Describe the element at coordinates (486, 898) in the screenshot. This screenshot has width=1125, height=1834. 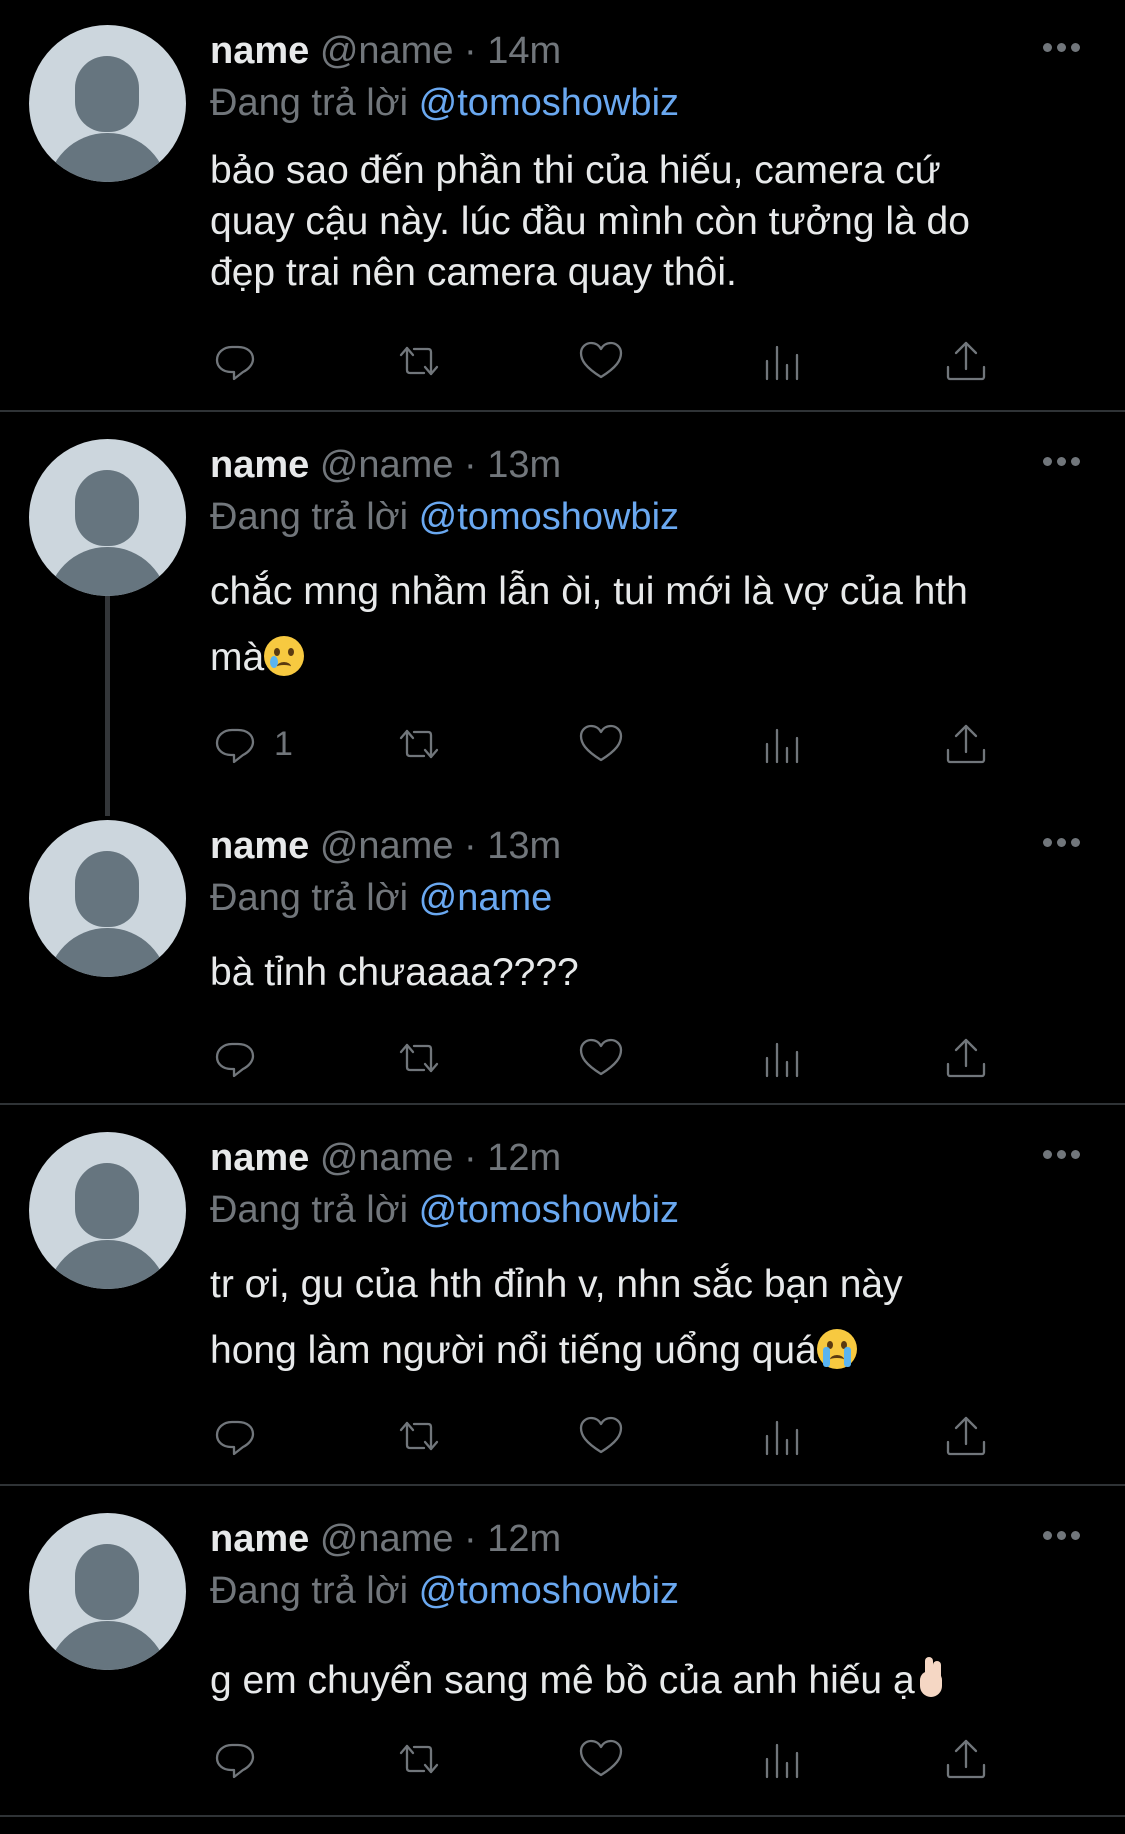
I see `mention-link: @name` at that location.